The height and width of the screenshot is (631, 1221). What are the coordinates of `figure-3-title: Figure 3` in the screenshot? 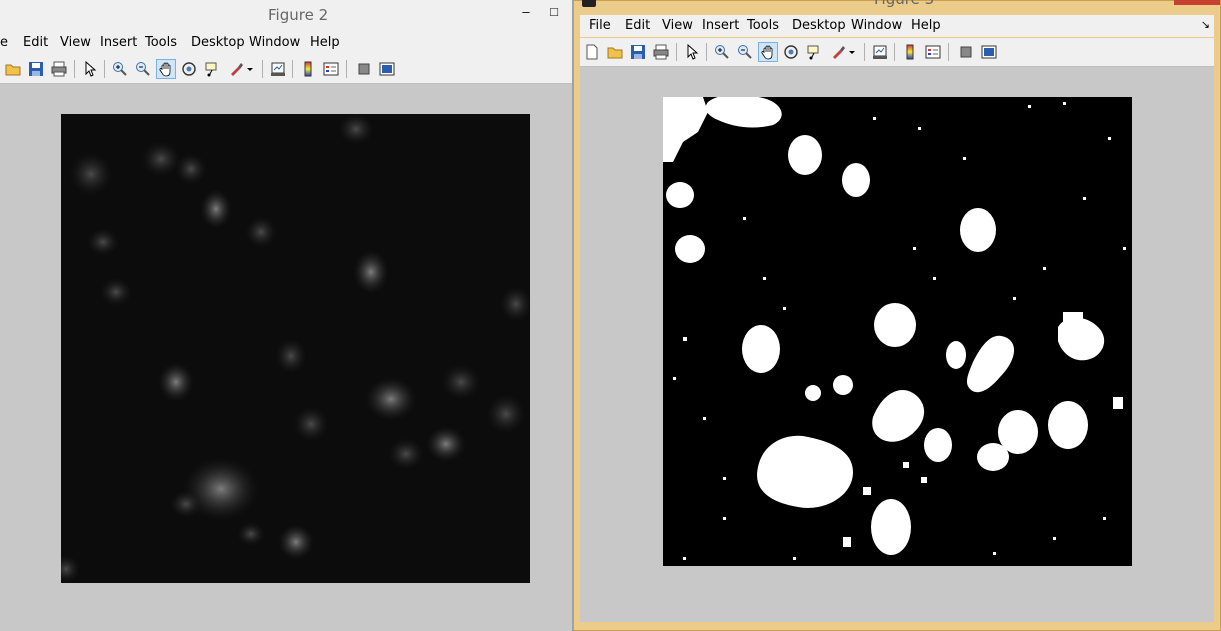 It's located at (904, 4).